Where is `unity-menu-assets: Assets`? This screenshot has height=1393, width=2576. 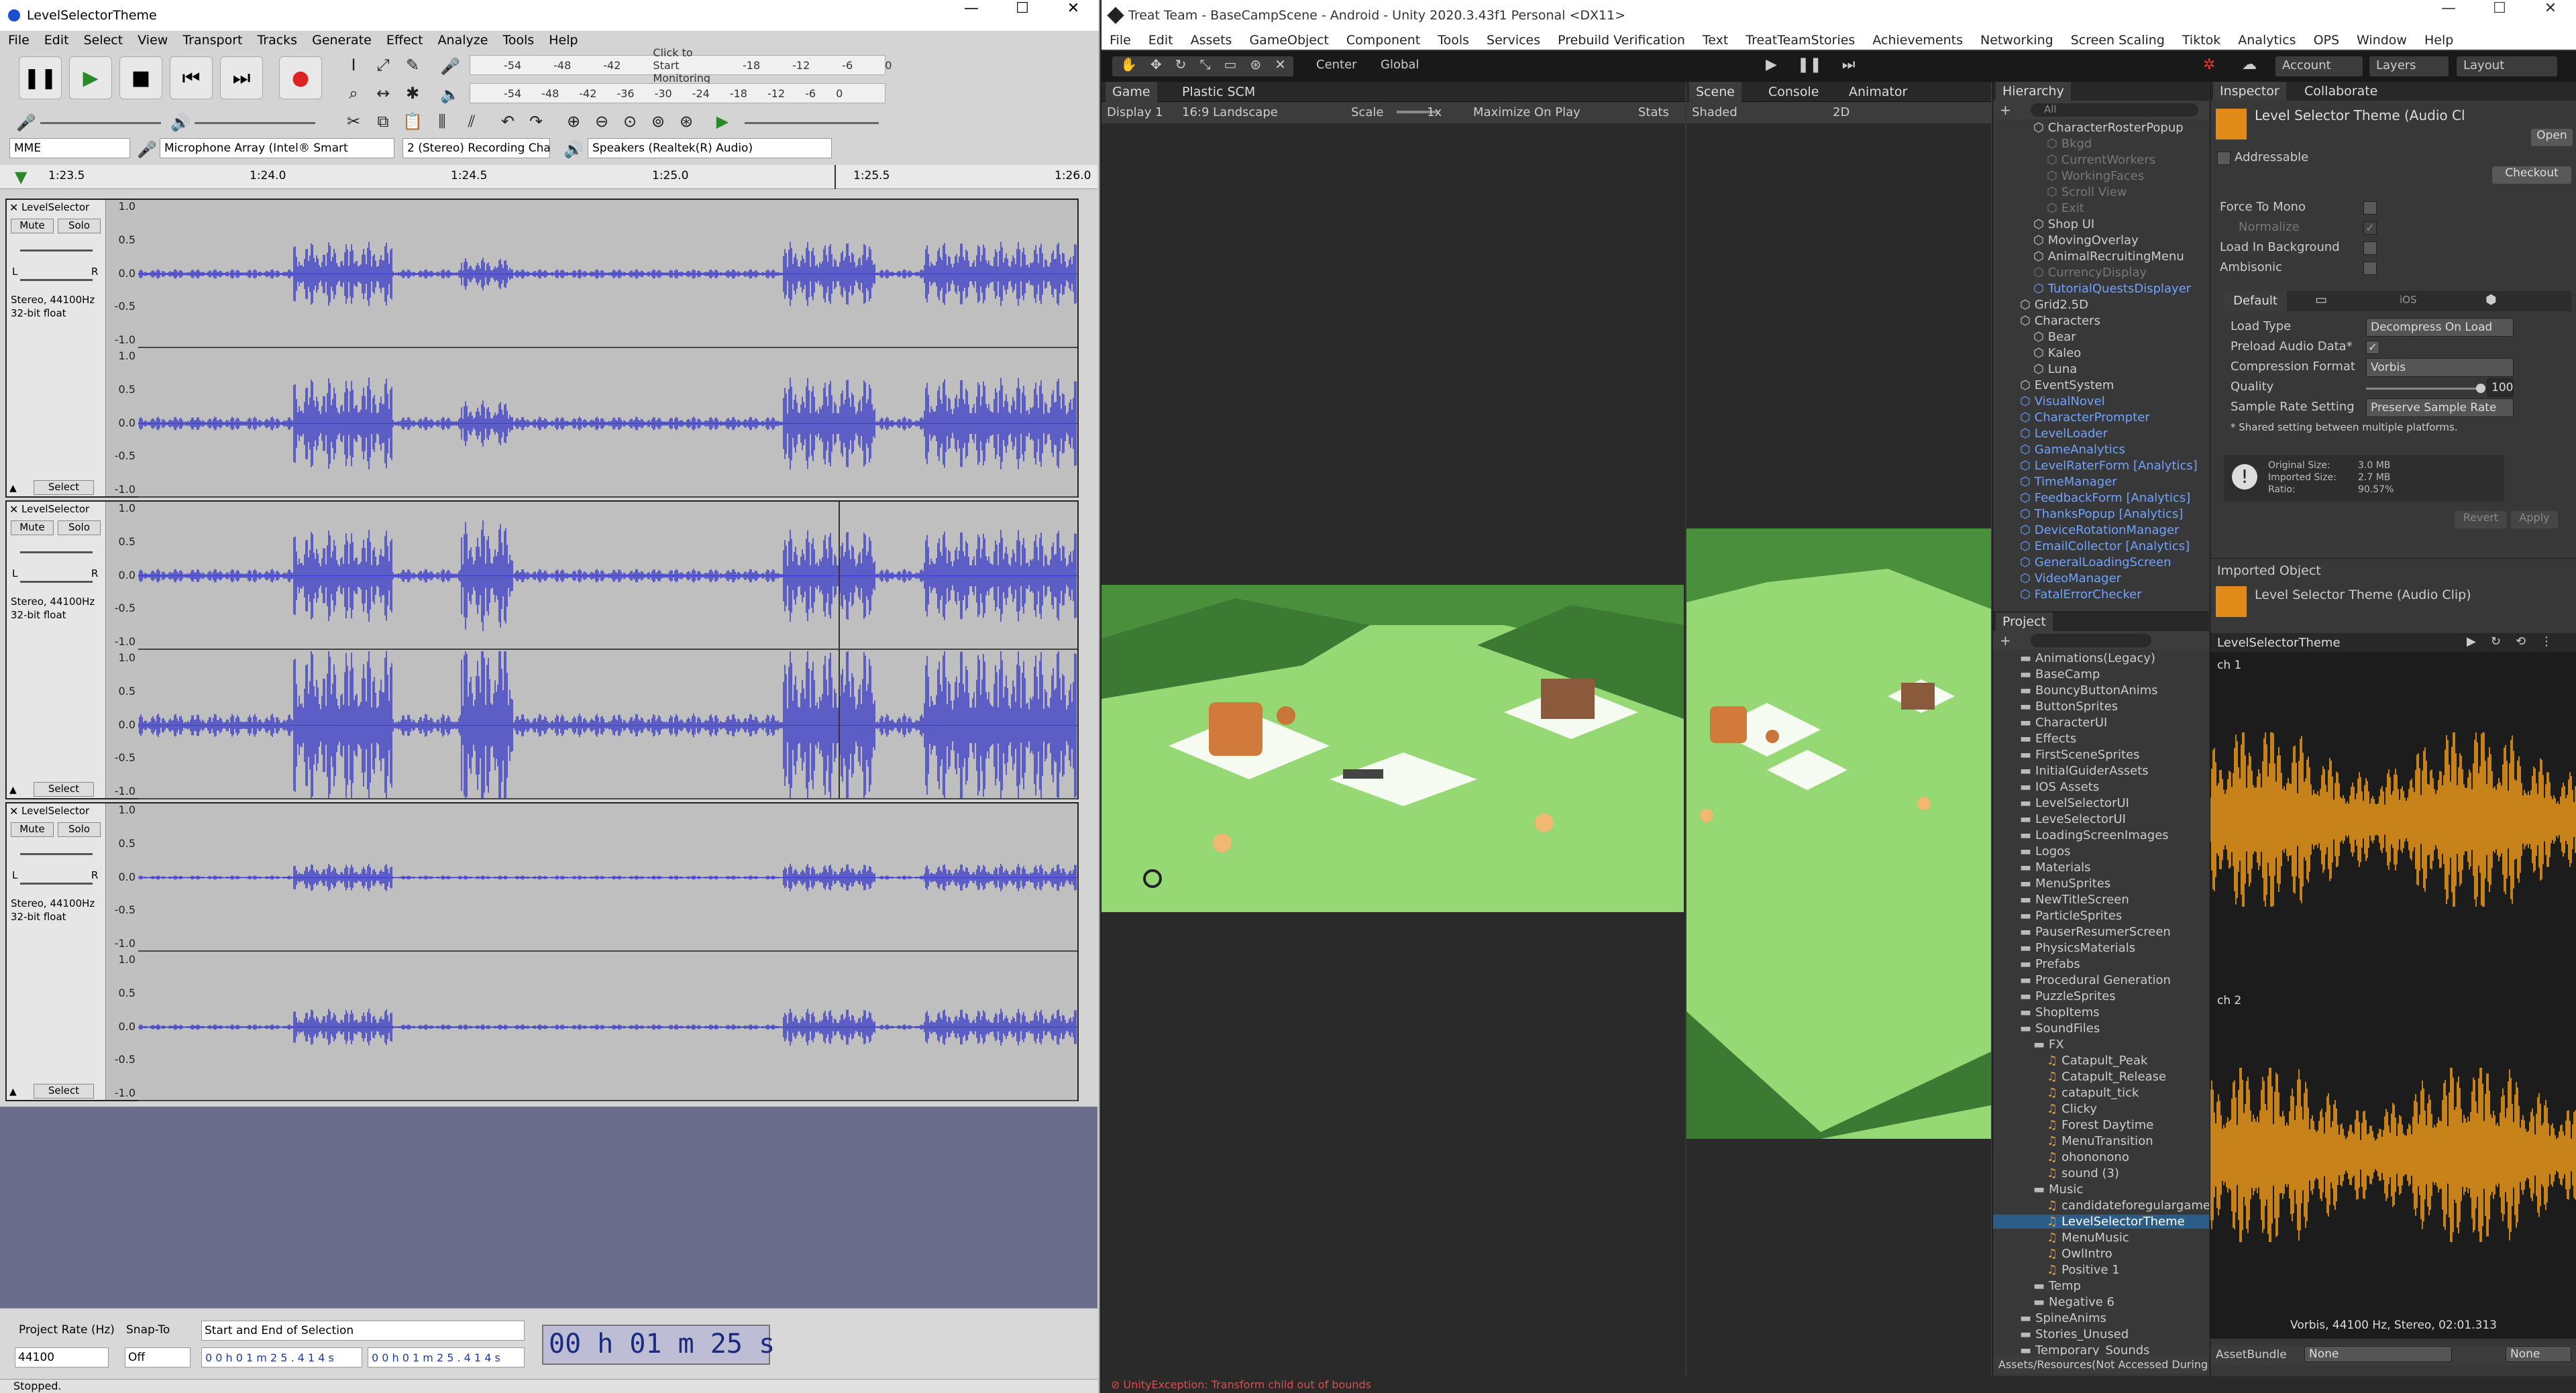 unity-menu-assets: Assets is located at coordinates (1211, 41).